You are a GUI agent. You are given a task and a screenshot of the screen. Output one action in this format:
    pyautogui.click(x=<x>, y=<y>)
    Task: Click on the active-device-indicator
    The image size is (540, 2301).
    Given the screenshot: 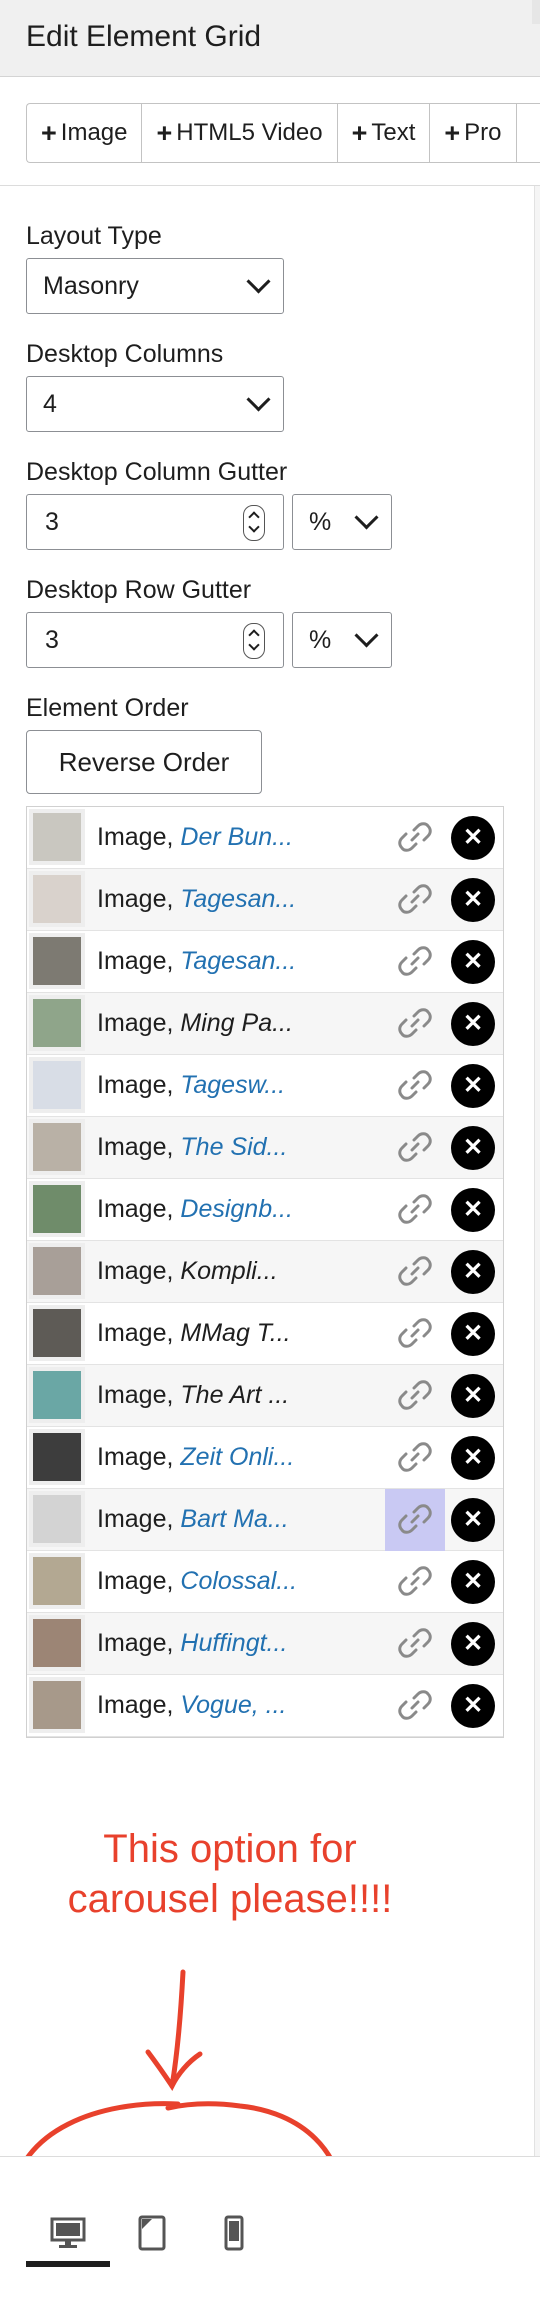 What is the action you would take?
    pyautogui.click(x=68, y=2264)
    